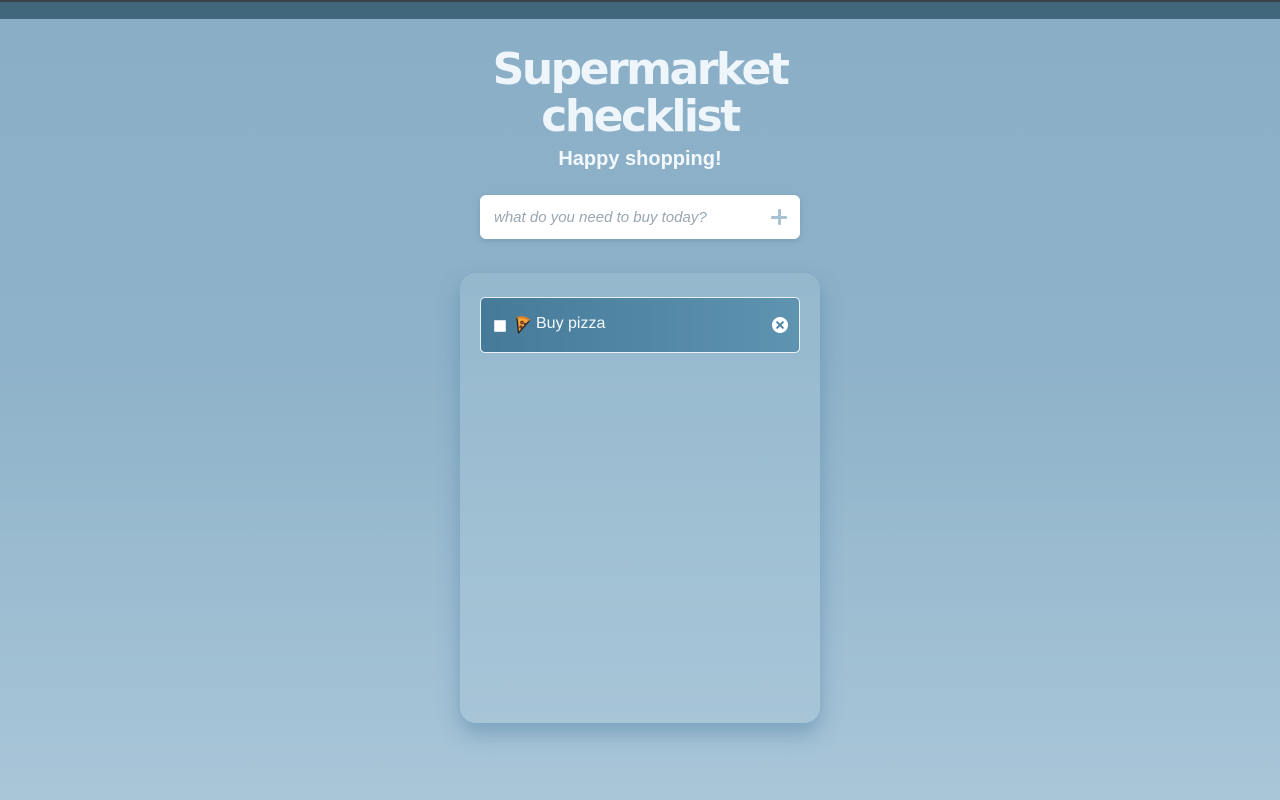  Describe the element at coordinates (620, 217) in the screenshot. I see `new-item-input` at that location.